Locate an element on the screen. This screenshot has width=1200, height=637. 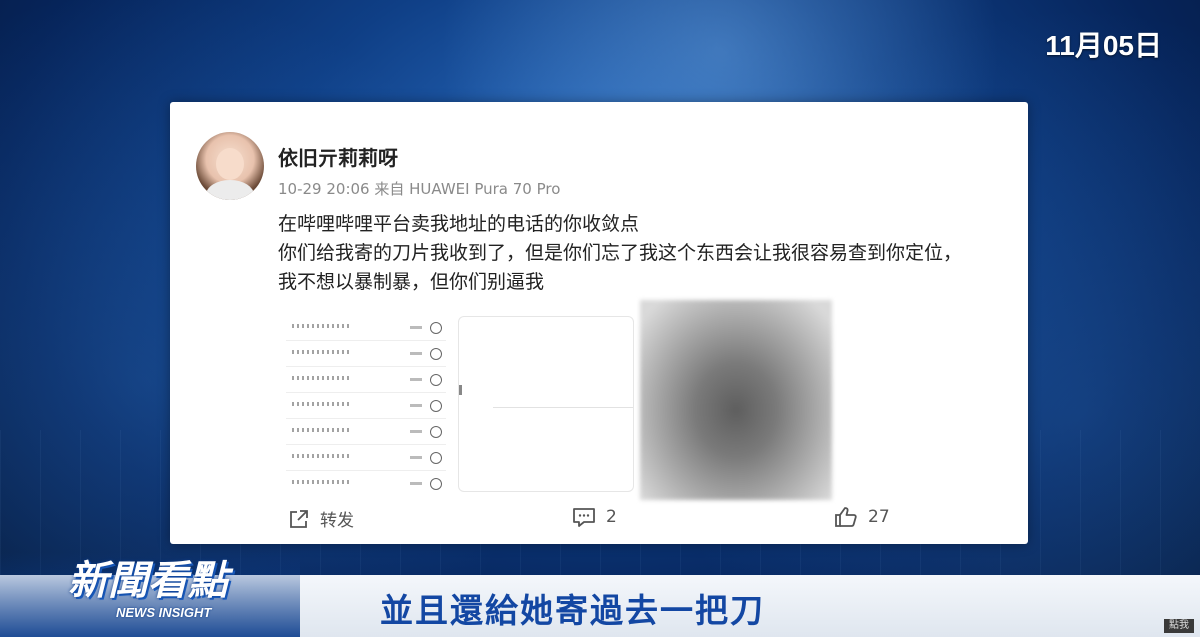
scroll-marker is located at coordinates (460, 390).